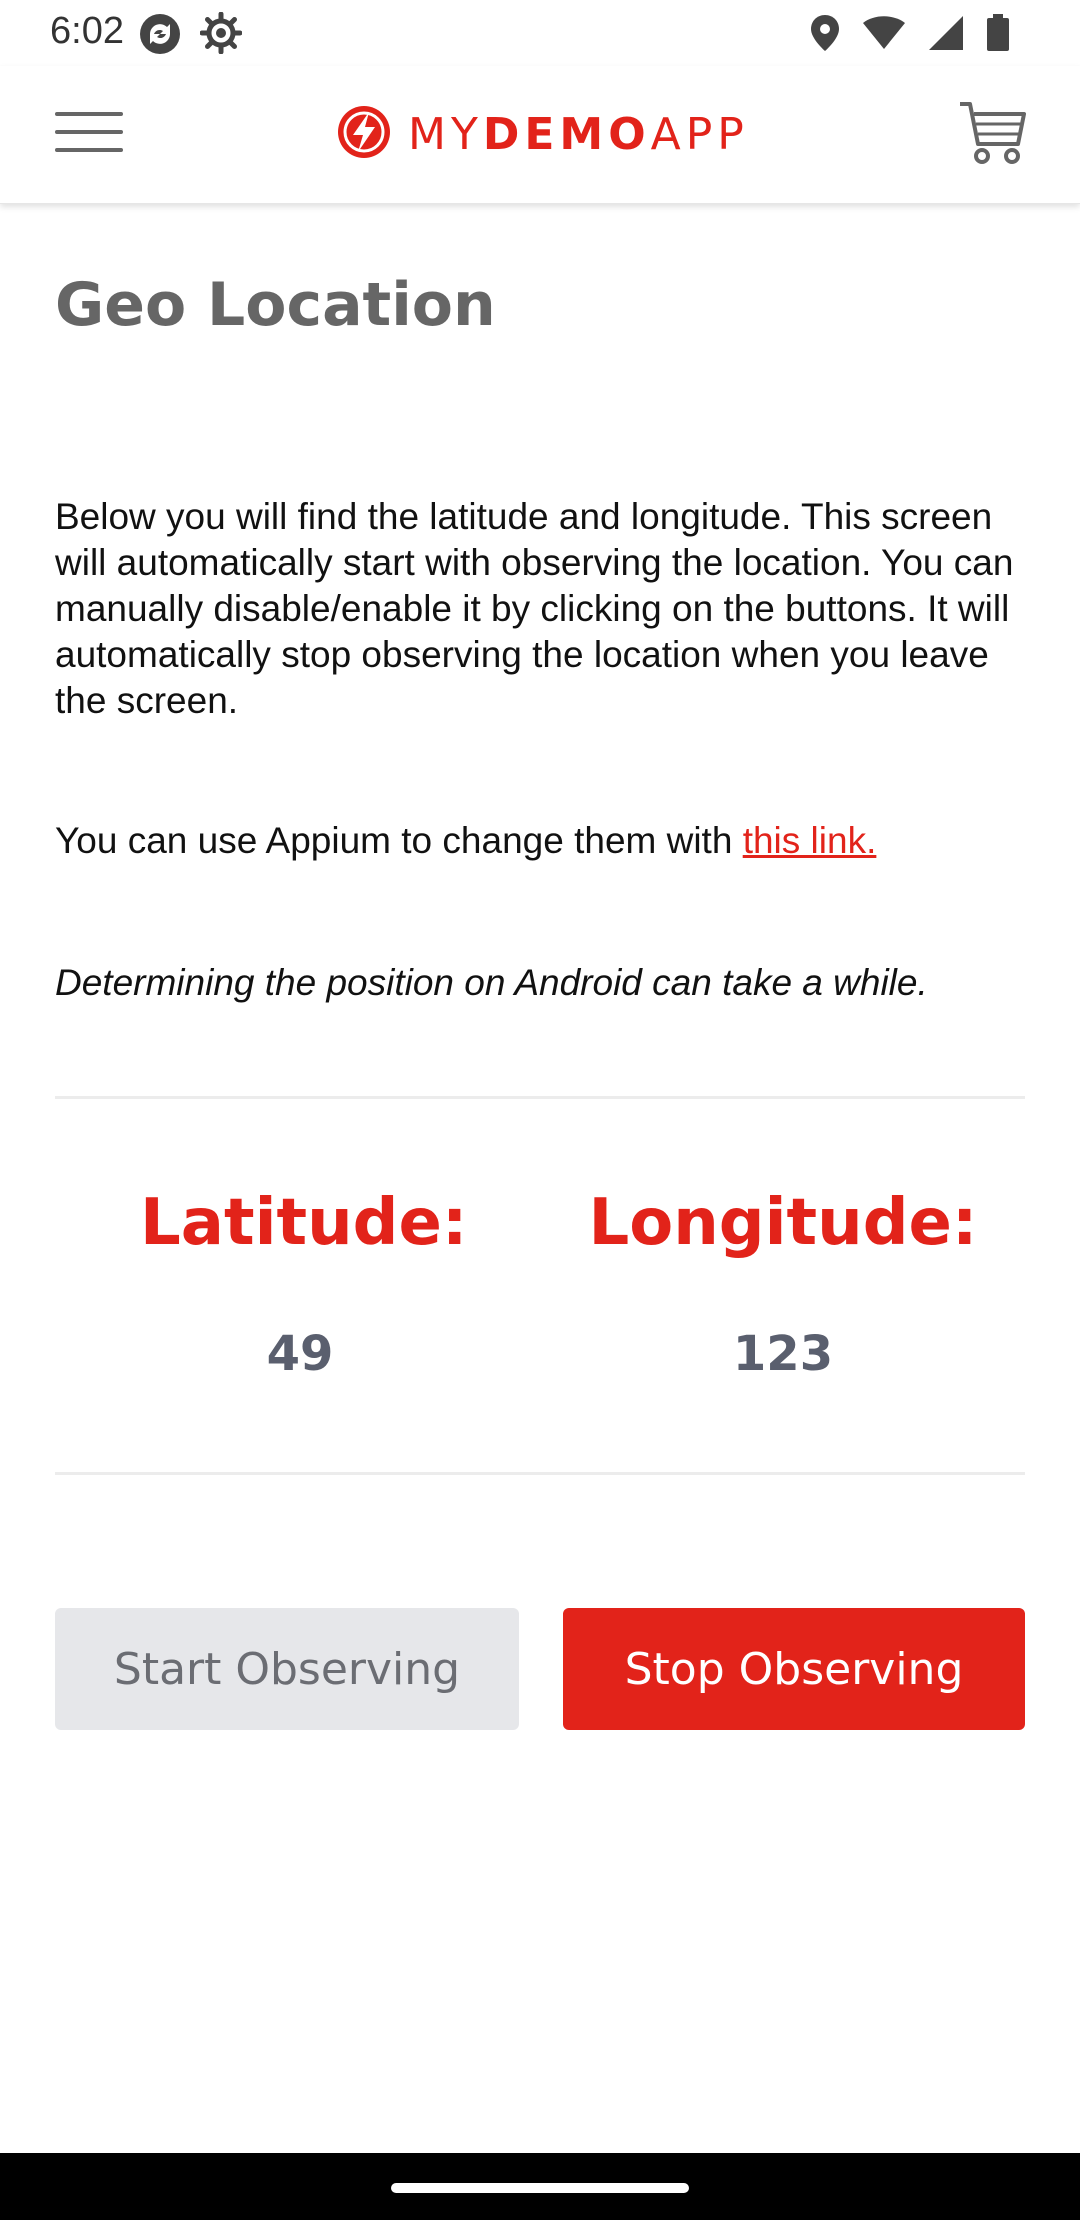  What do you see at coordinates (540, 33) in the screenshot?
I see `status-bar: 6:02` at bounding box center [540, 33].